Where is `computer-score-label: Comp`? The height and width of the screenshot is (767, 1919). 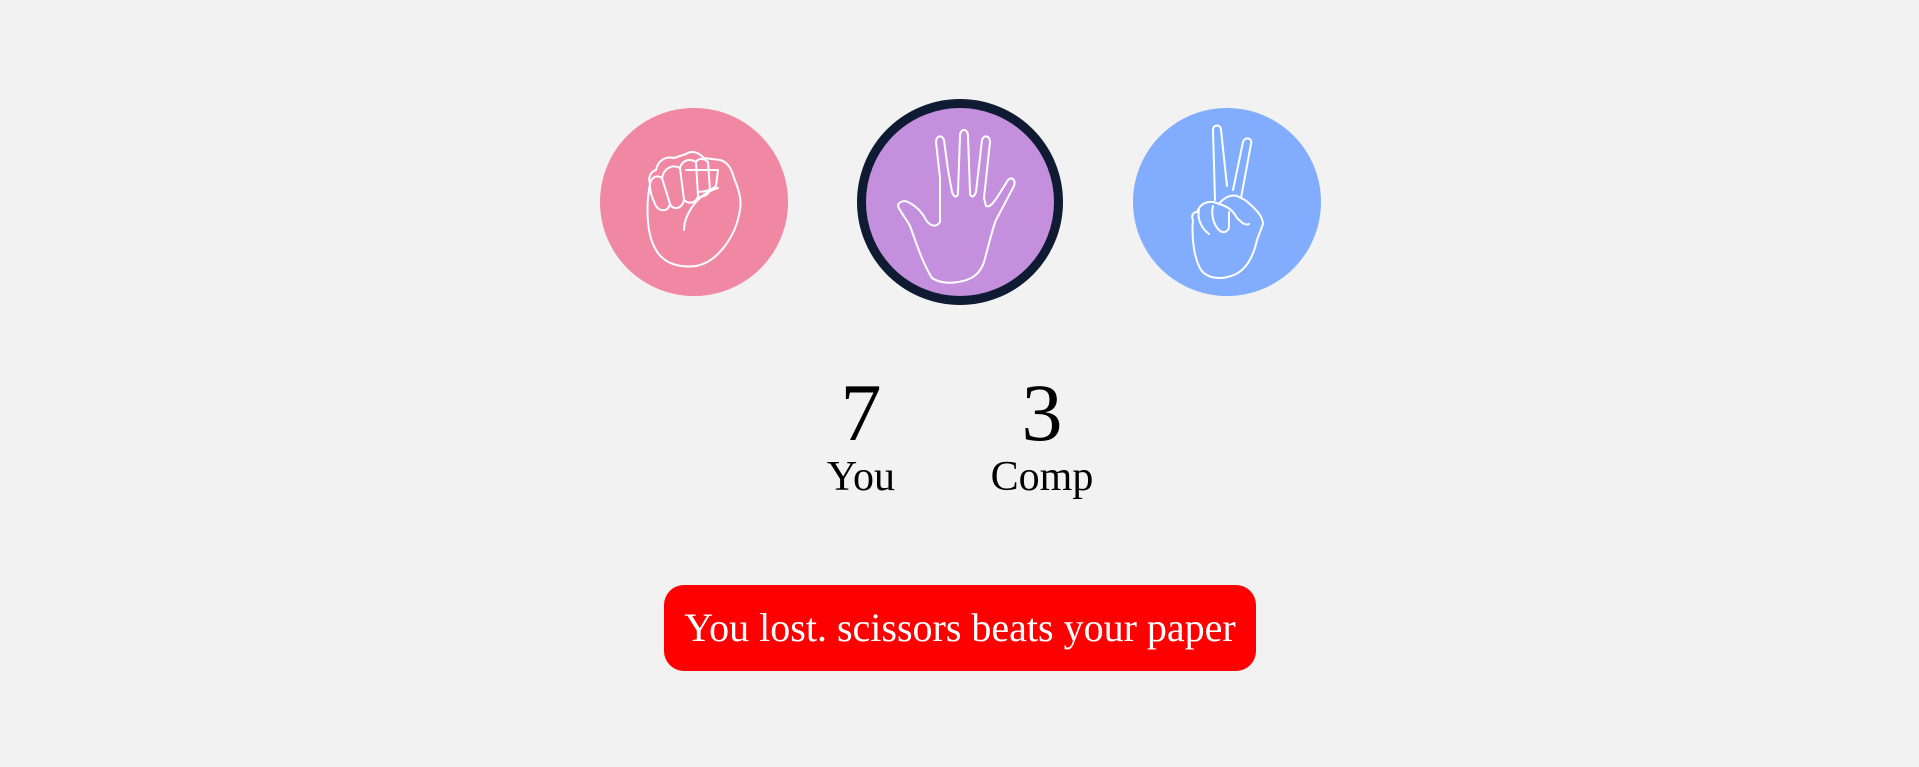 computer-score-label: Comp is located at coordinates (1042, 477).